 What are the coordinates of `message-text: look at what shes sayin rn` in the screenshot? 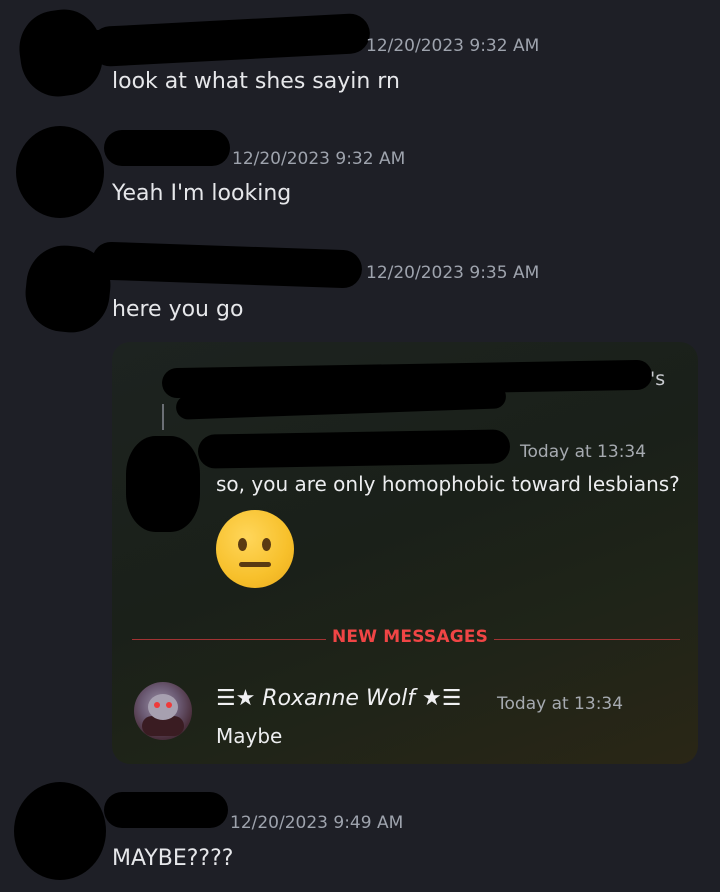 It's located at (256, 81).